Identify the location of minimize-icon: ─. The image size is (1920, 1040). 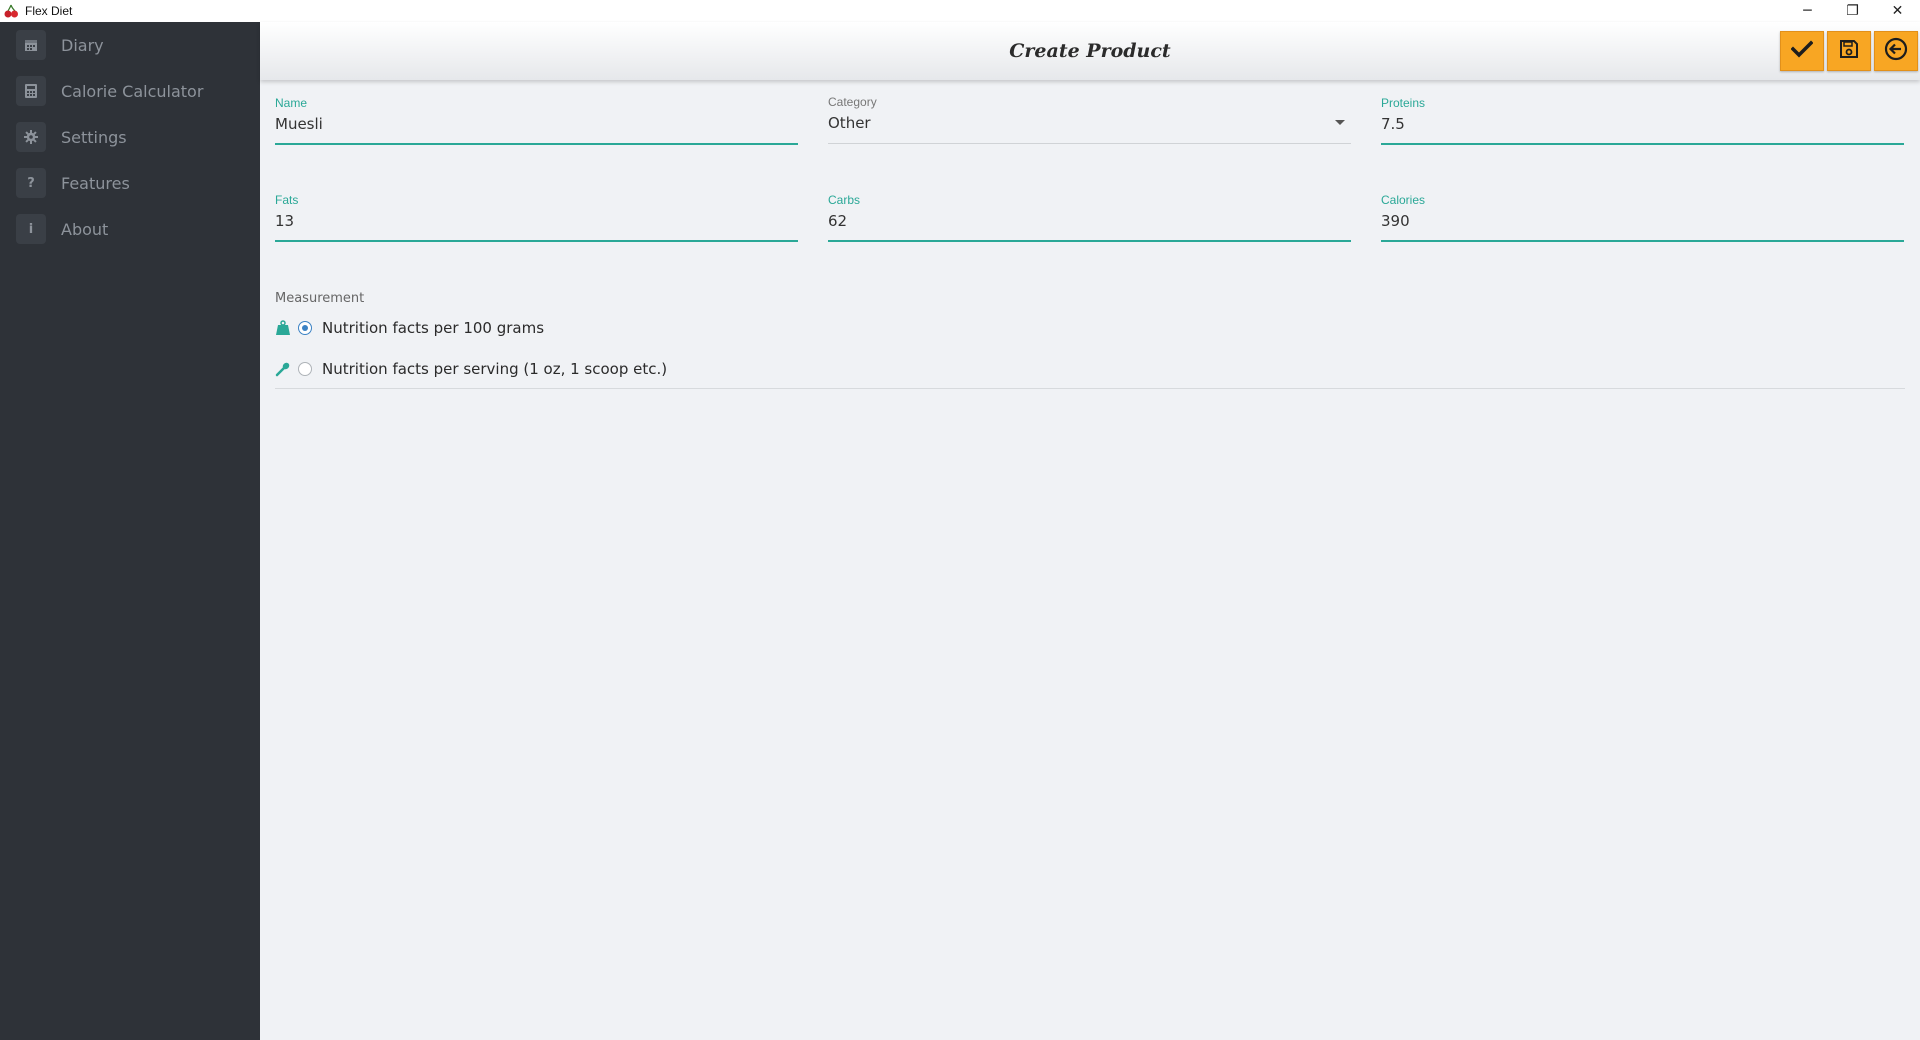
(1807, 11).